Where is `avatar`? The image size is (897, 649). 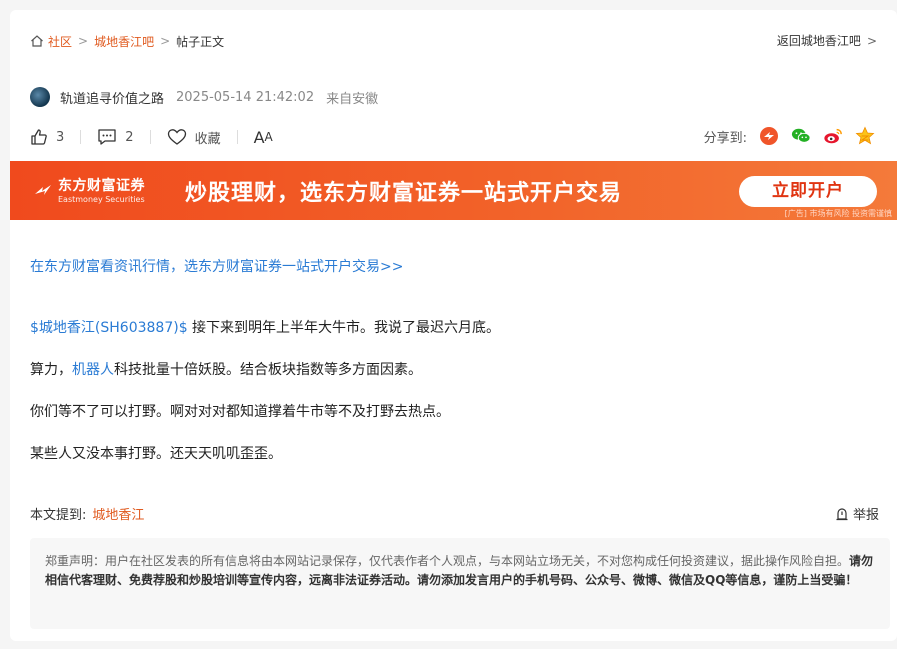
avatar is located at coordinates (40, 97).